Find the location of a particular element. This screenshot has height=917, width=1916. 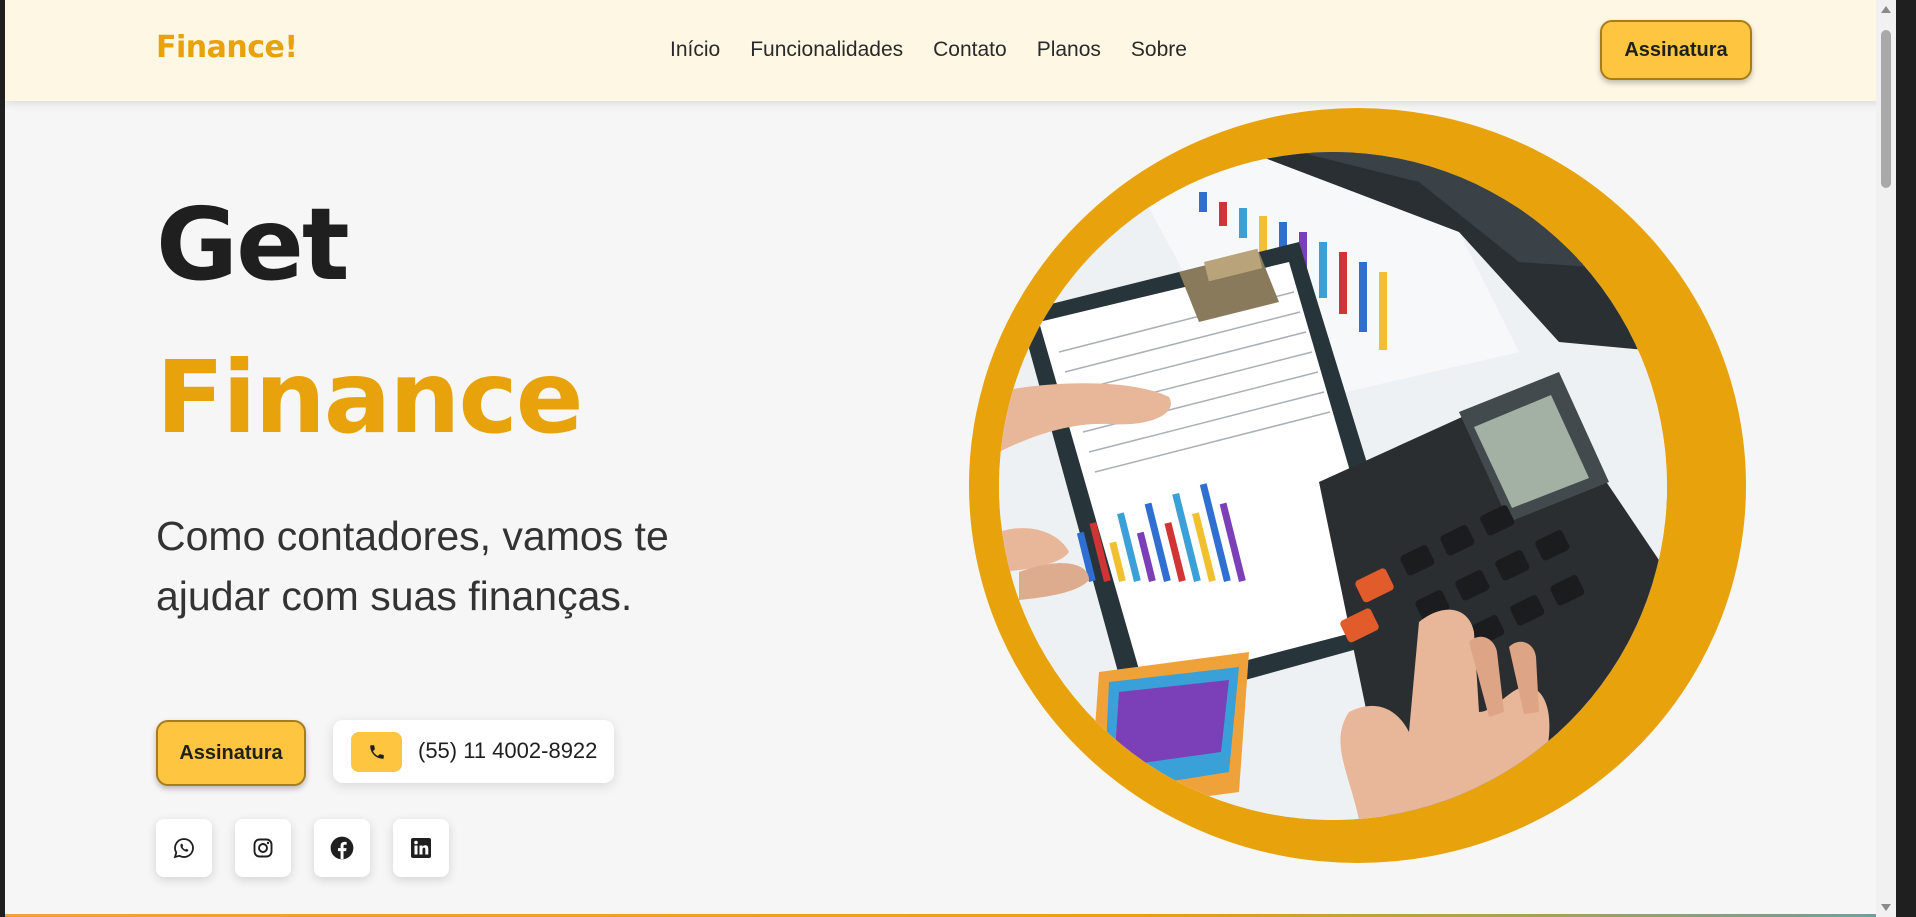

brand-logo: Finance! is located at coordinates (227, 47).